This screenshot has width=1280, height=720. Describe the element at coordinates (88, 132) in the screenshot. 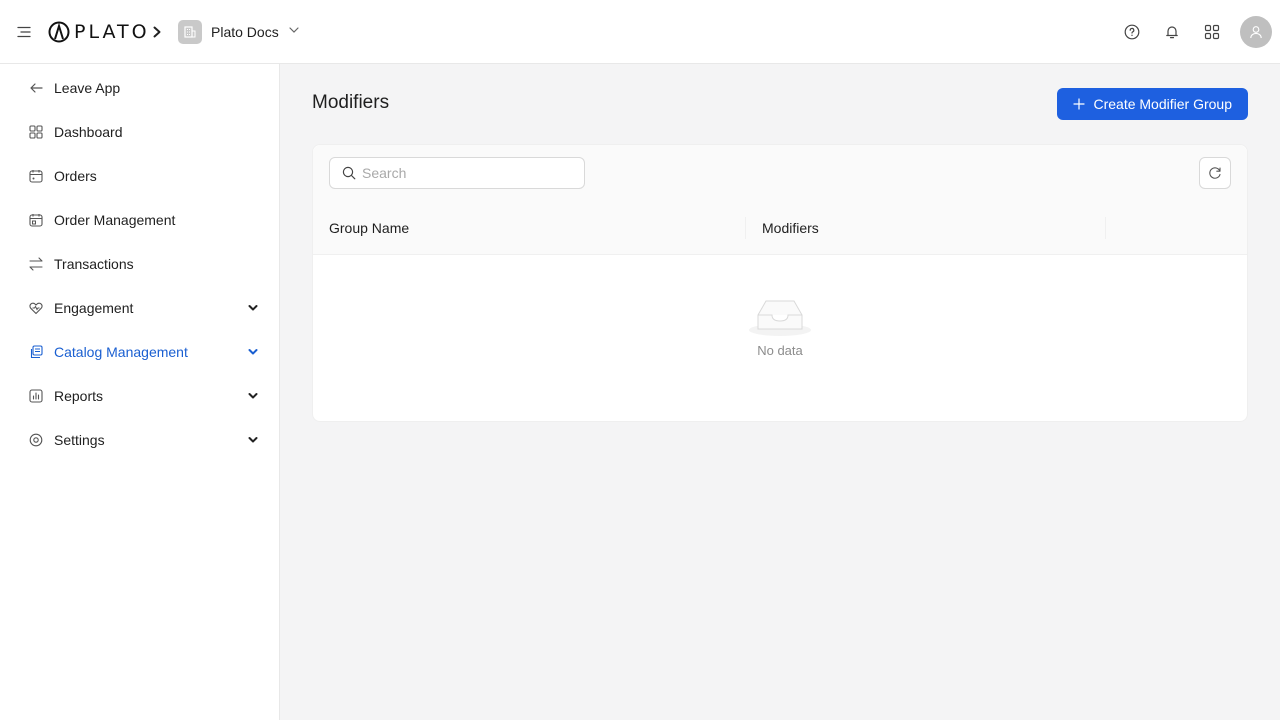

I see `sidebar-item-label: Dashboard` at that location.